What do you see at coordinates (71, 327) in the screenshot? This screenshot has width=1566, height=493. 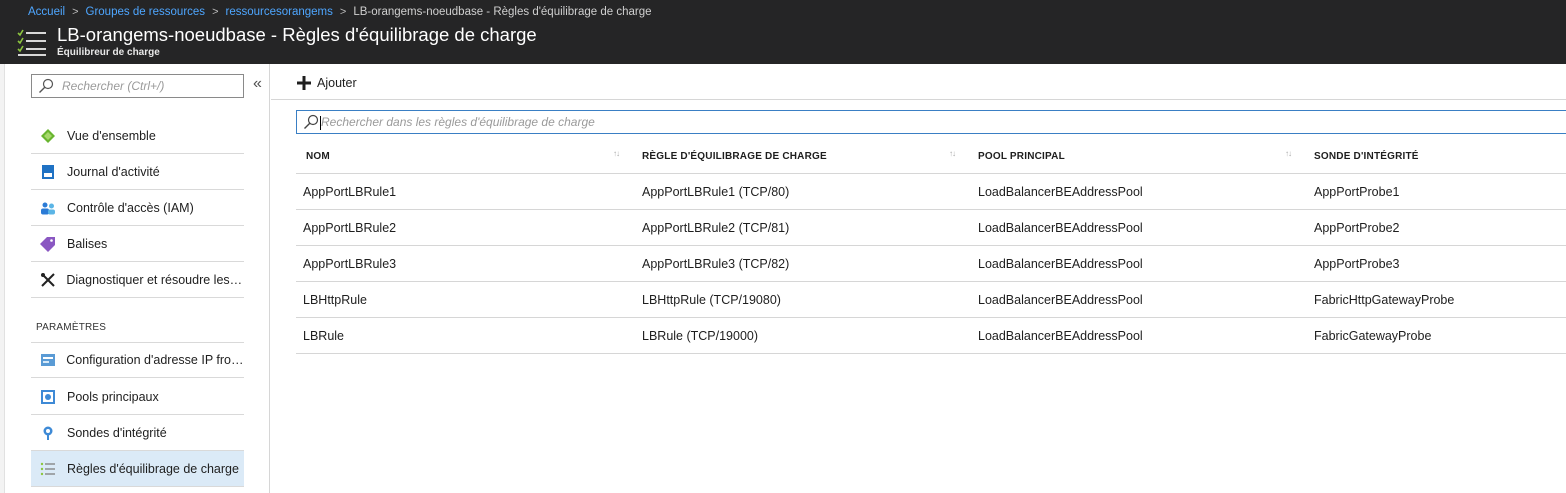 I see `section-label-settings: PARAMÈTRES` at bounding box center [71, 327].